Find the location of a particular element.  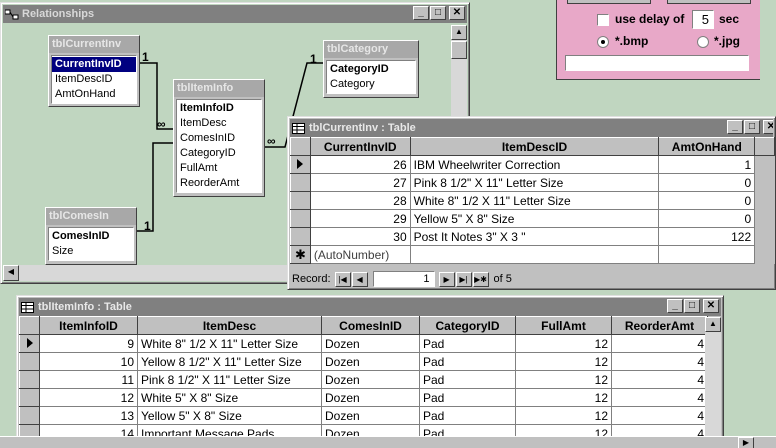

field-iteminfoid: ItemInfoID is located at coordinates (219, 108).